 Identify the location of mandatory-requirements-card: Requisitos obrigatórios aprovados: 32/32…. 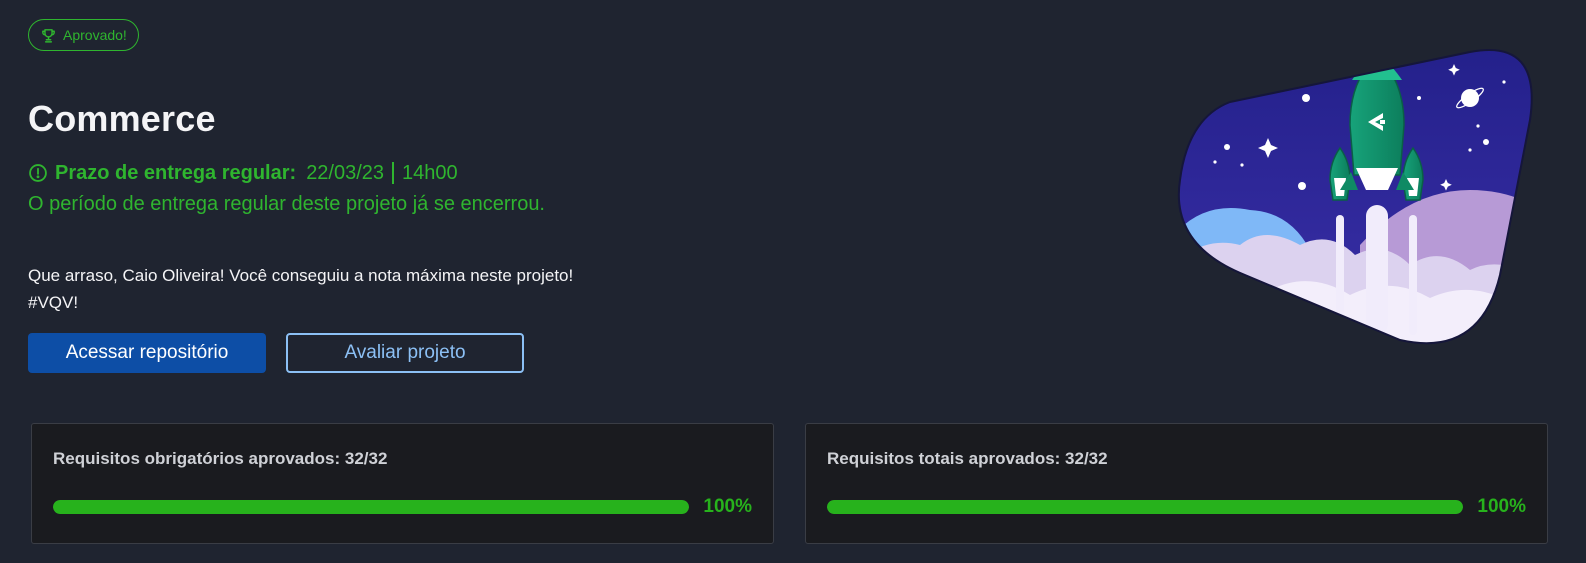
(402, 483).